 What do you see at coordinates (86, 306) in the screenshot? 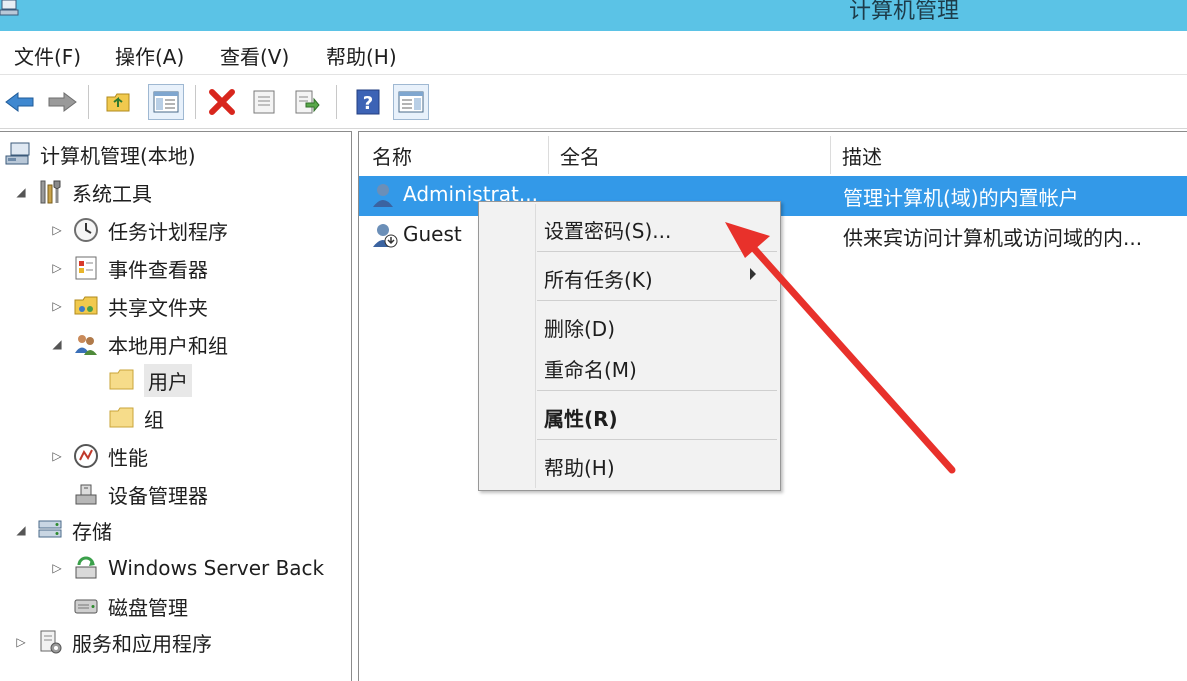
I see `shared-folder-icon` at bounding box center [86, 306].